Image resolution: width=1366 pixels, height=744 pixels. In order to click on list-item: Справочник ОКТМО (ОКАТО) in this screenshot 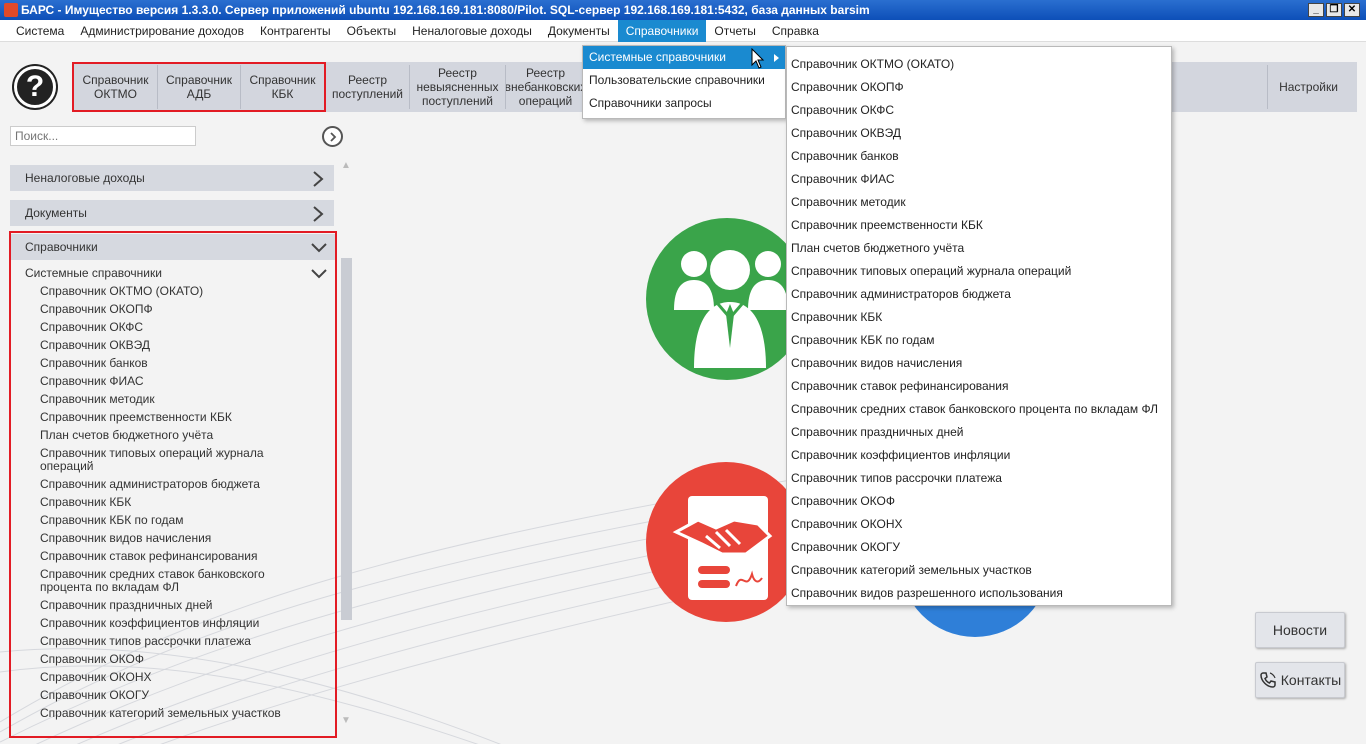, I will do `click(170, 291)`.